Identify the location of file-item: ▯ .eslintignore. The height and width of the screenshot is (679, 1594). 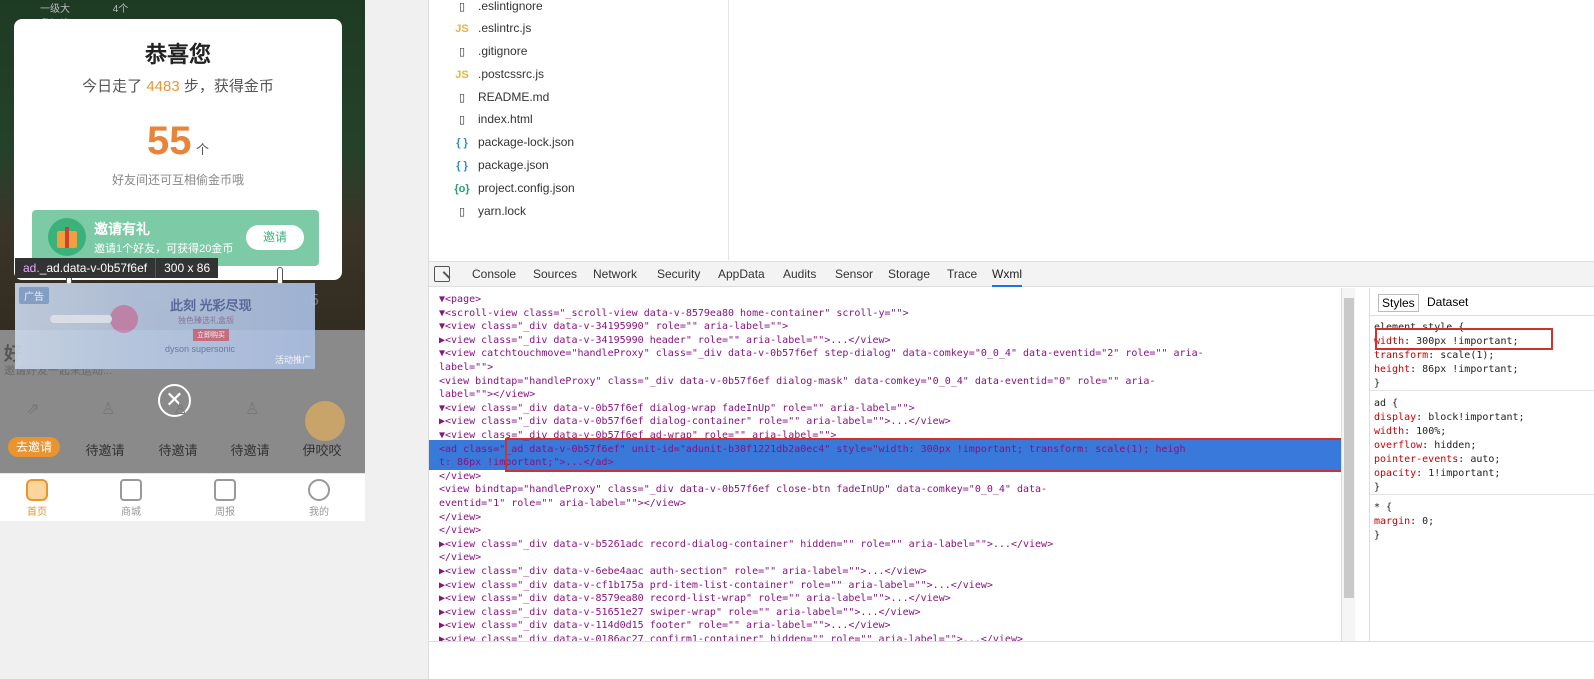
(498, 8).